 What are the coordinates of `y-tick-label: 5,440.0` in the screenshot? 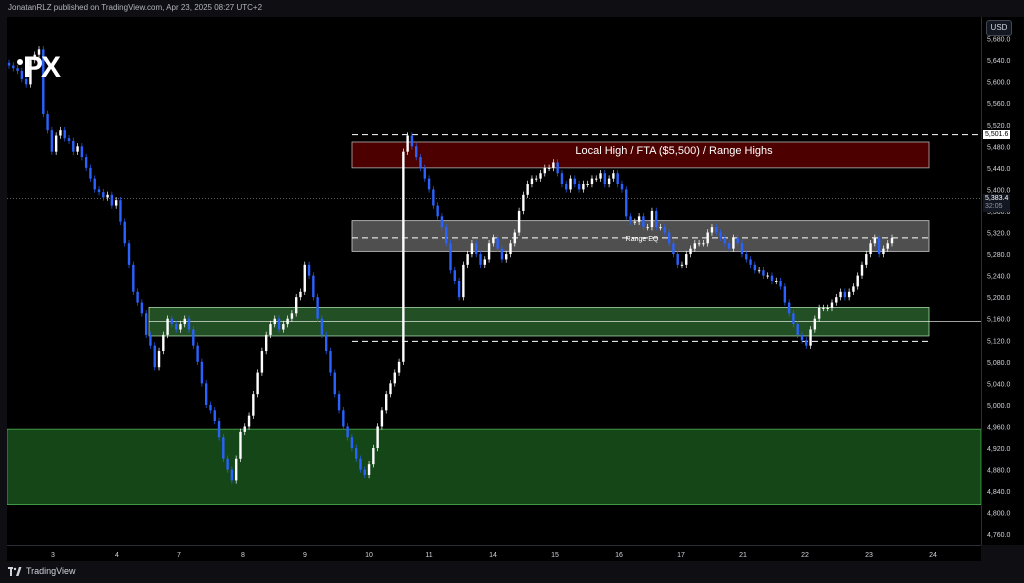 It's located at (998, 169).